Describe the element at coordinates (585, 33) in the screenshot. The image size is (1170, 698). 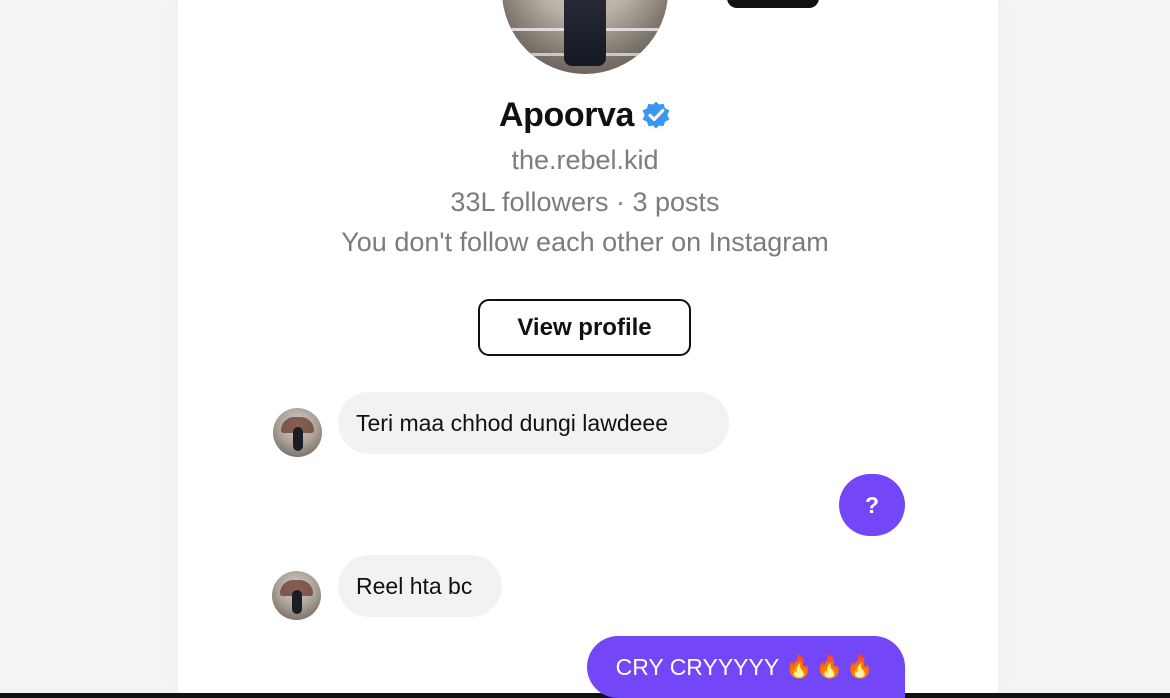
I see `person-image-detail` at that location.